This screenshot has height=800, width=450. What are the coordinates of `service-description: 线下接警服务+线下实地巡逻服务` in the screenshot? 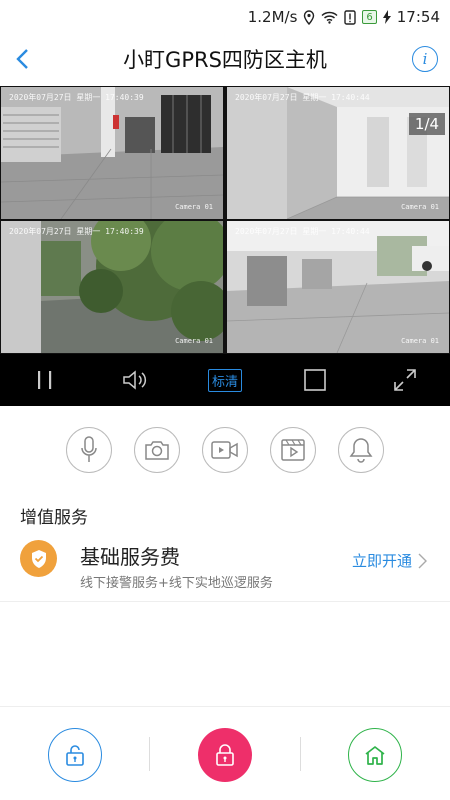 It's located at (176, 583).